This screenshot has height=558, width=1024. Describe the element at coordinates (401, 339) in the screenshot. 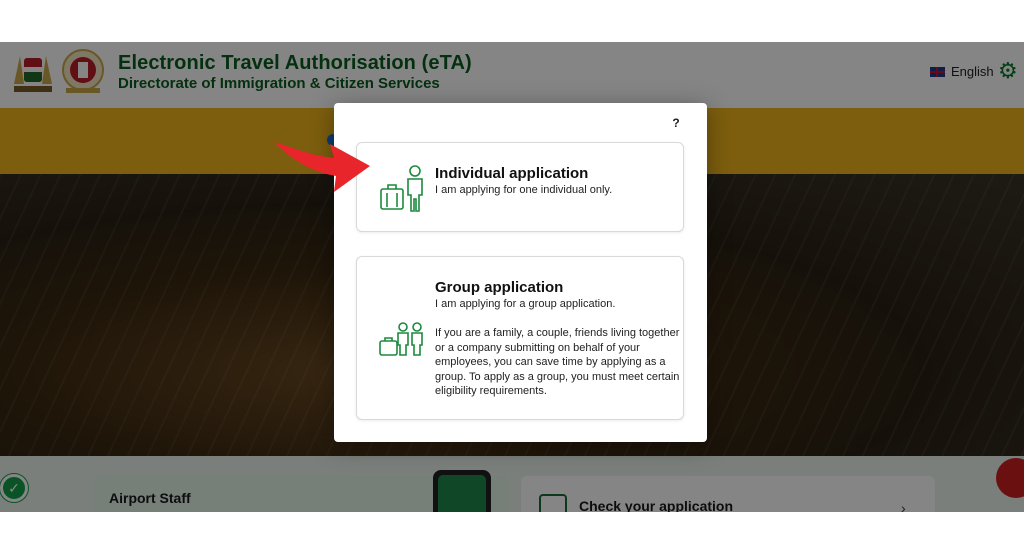

I see `group-travelers-icon` at that location.